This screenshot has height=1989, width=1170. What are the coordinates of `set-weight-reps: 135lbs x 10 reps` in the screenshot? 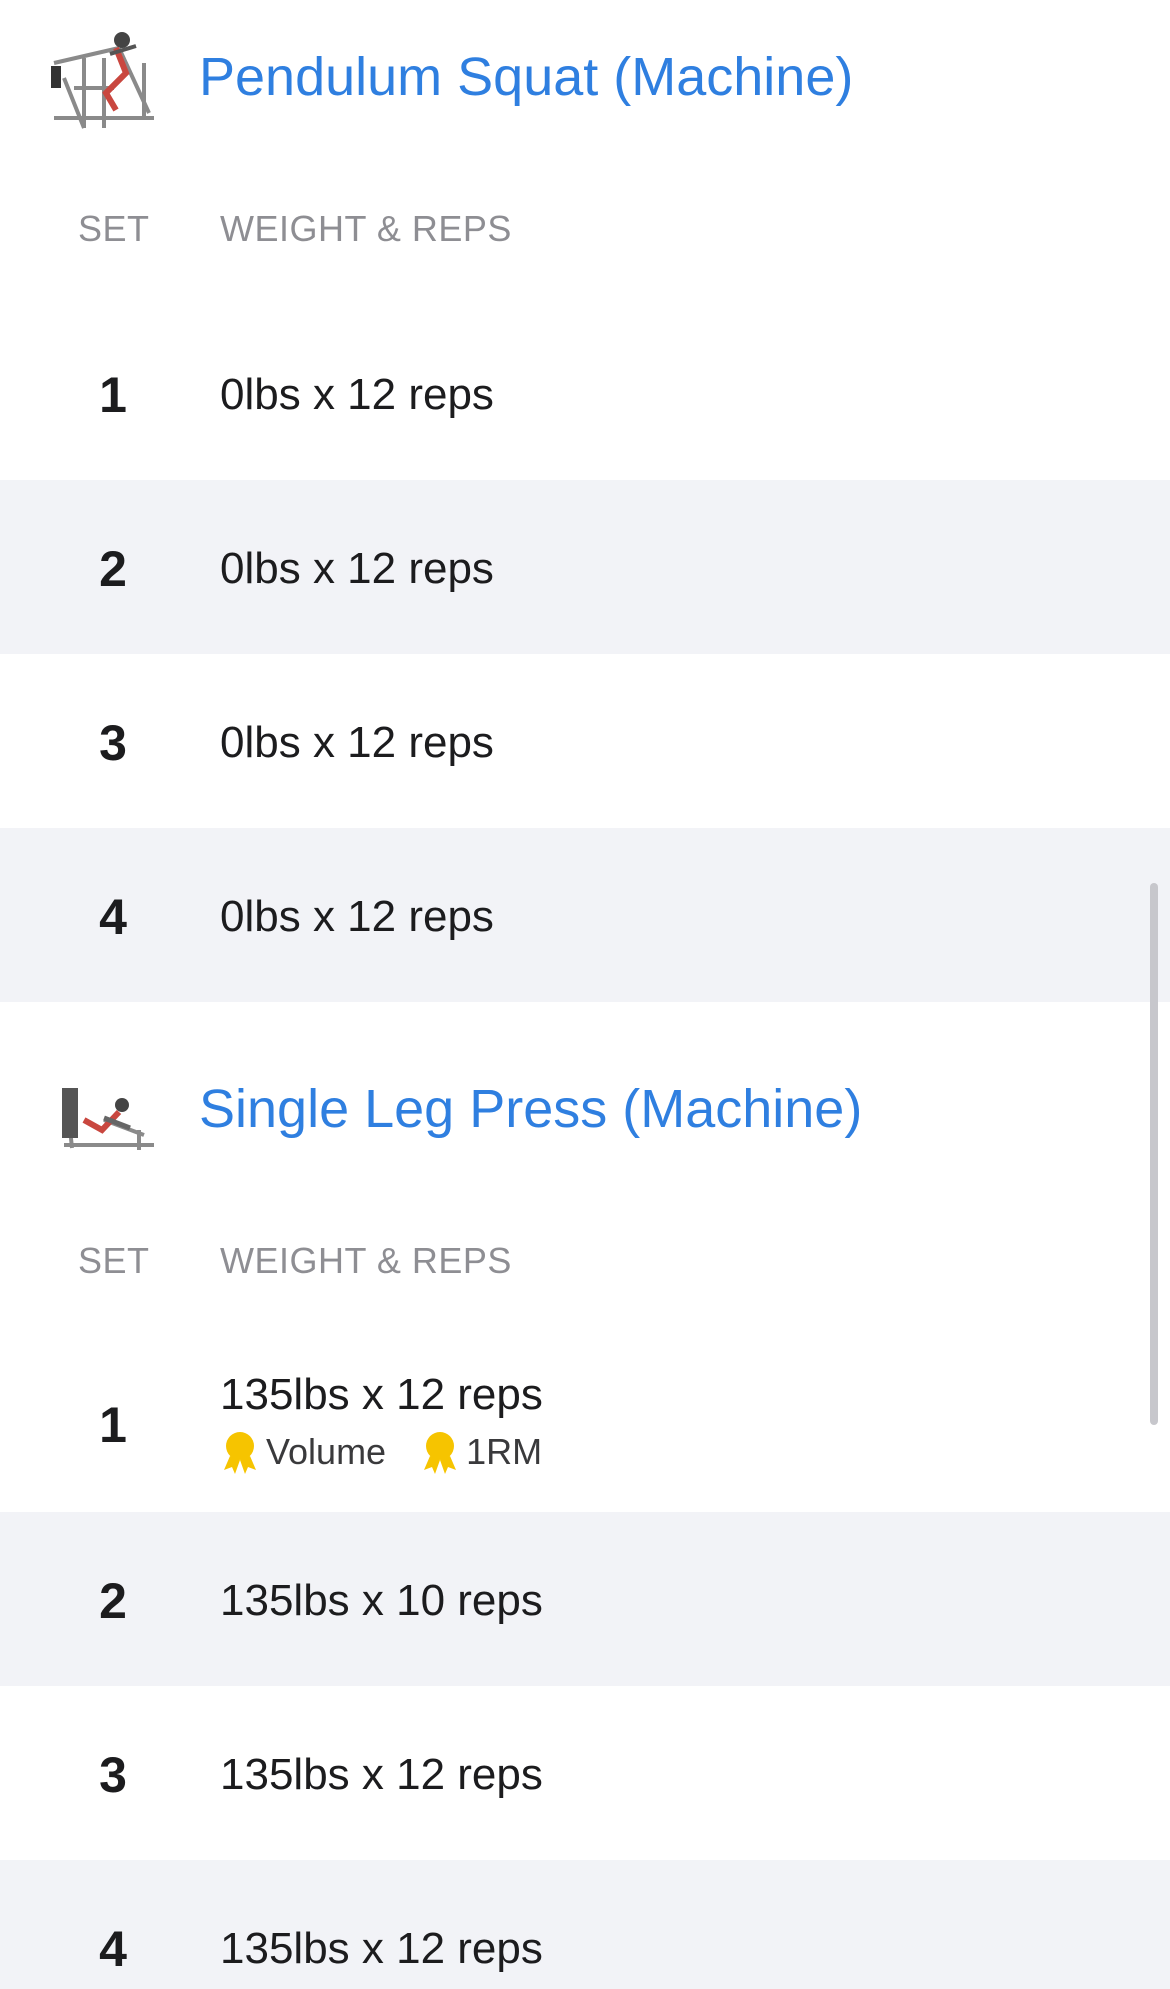 It's located at (381, 1600).